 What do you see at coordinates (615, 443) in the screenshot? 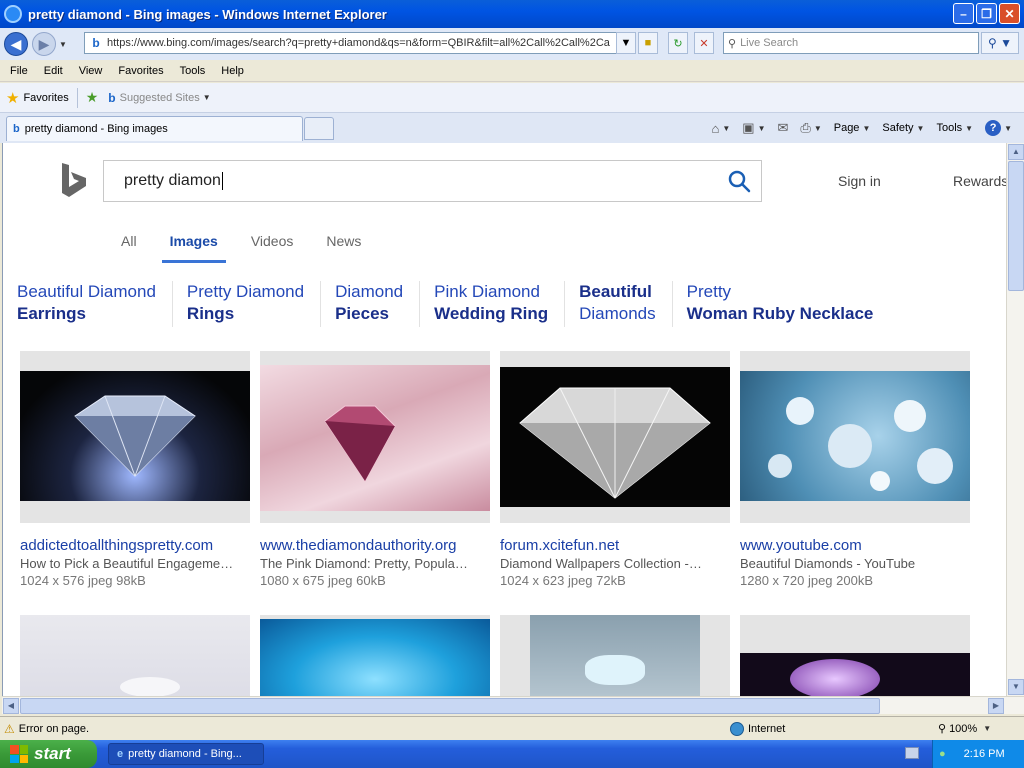
I see `white-diamond-image` at bounding box center [615, 443].